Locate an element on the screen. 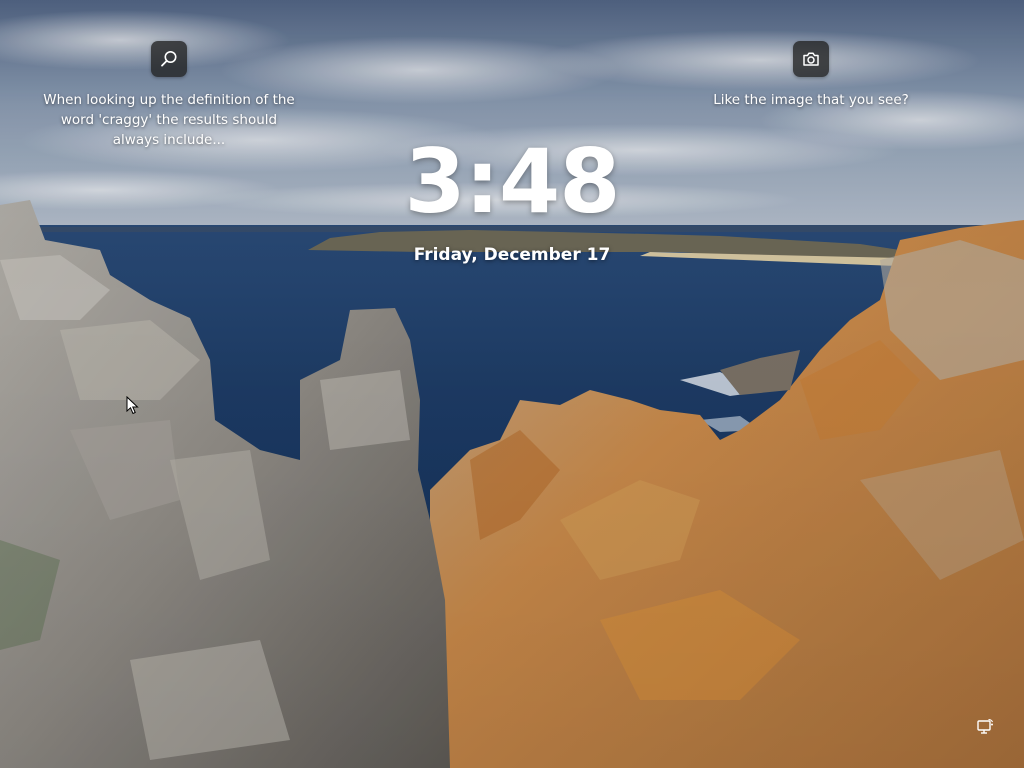 Image resolution: width=1024 pixels, height=768 pixels. lock-clock: 3:48 is located at coordinates (512, 181).